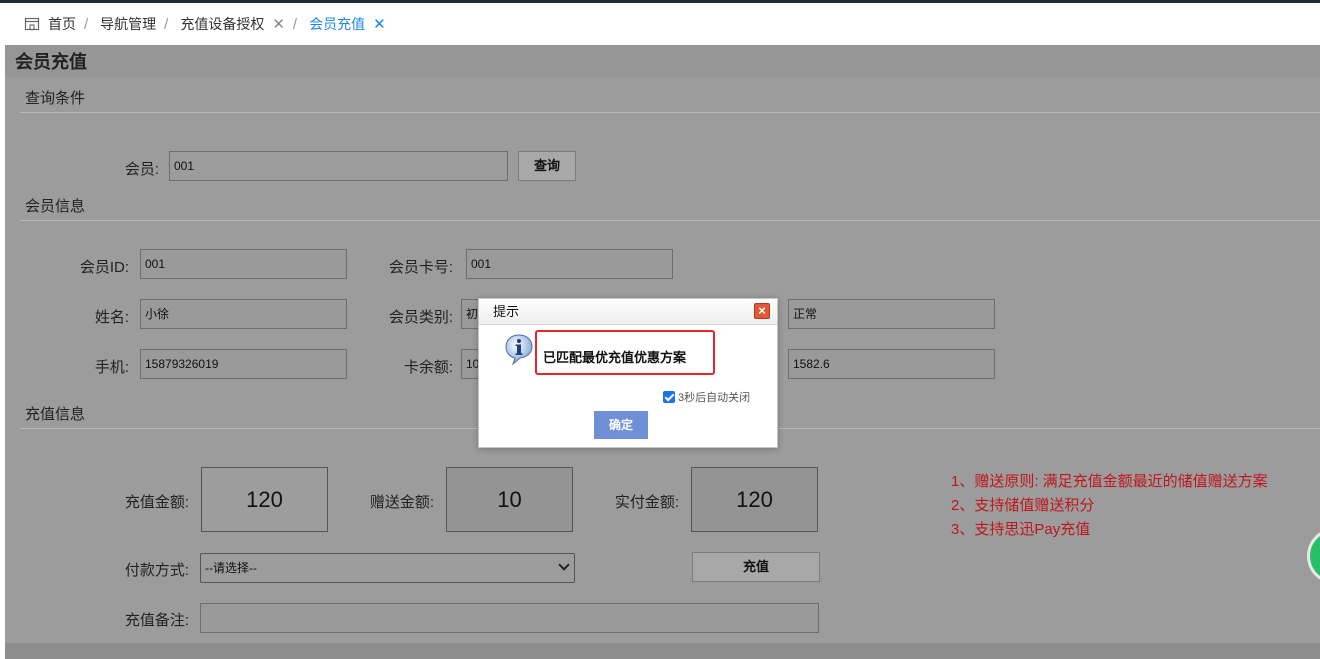 The width and height of the screenshot is (1320, 659). What do you see at coordinates (754, 499) in the screenshot?
I see `paid-amount-field: 120` at bounding box center [754, 499].